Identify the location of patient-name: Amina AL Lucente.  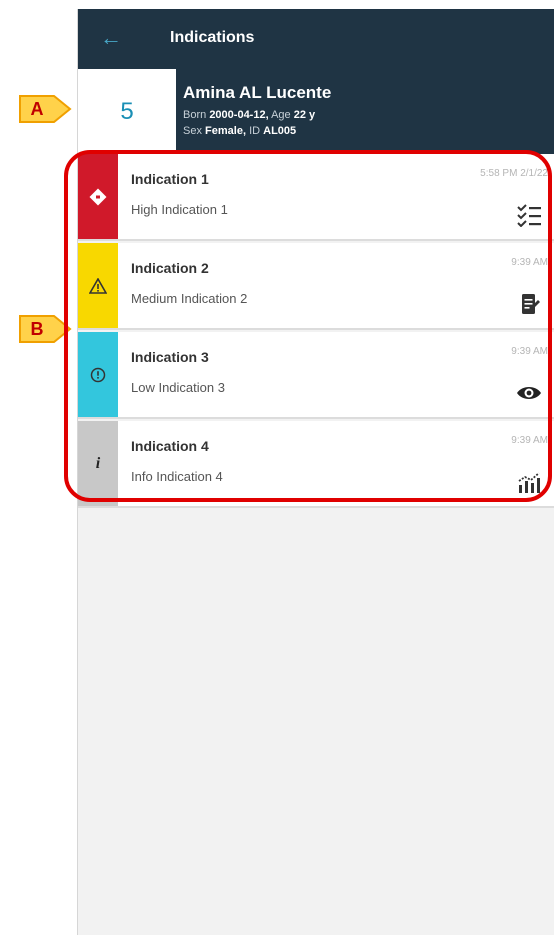
(257, 92).